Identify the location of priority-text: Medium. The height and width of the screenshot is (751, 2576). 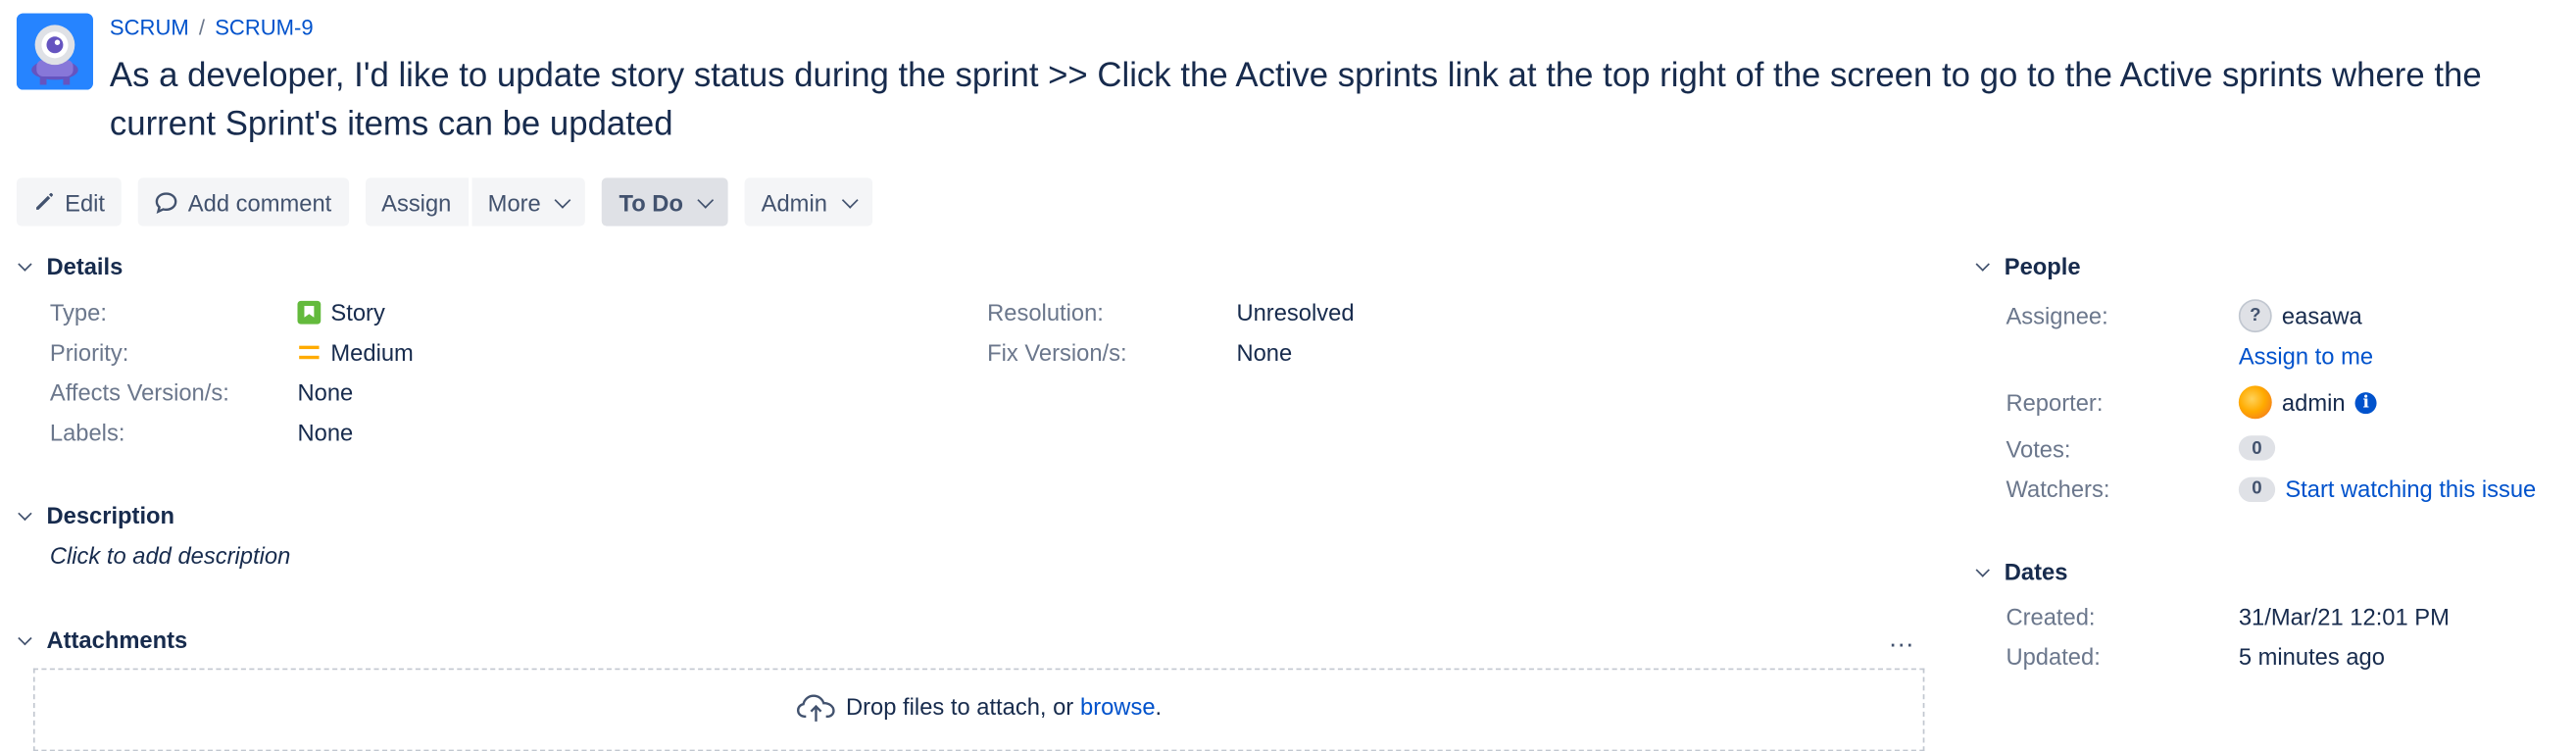
(372, 352).